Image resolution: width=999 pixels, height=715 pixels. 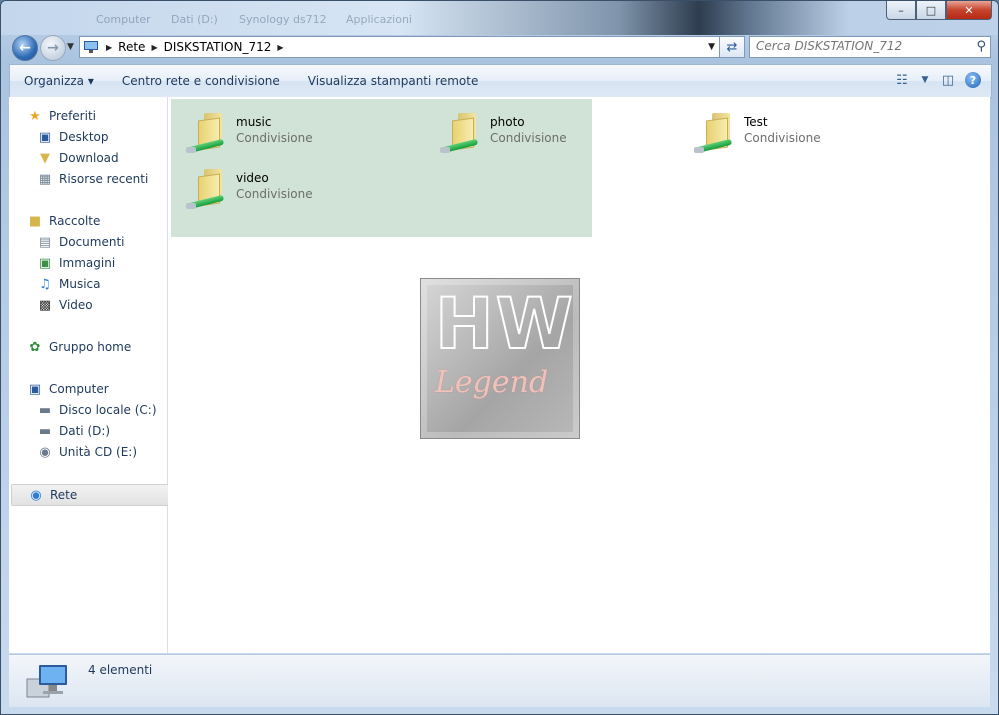 What do you see at coordinates (399, 47) in the screenshot?
I see `address-bar: ▶ Rete ▶ DISKSTATION_712 ▶ ▼` at bounding box center [399, 47].